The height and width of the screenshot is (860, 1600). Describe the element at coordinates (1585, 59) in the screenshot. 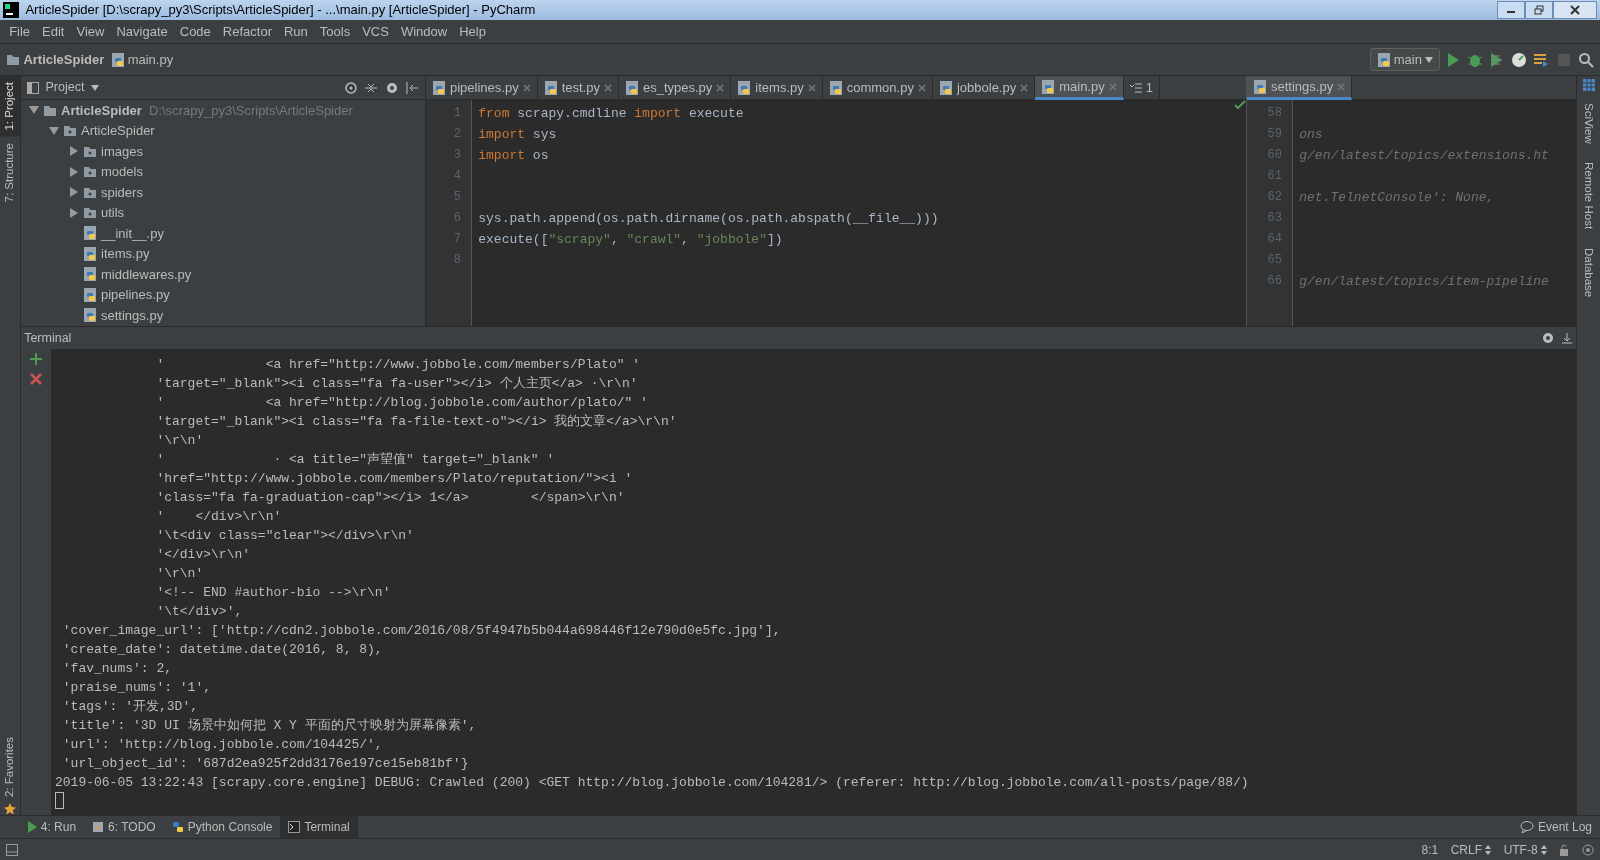

I see `search-icon` at that location.